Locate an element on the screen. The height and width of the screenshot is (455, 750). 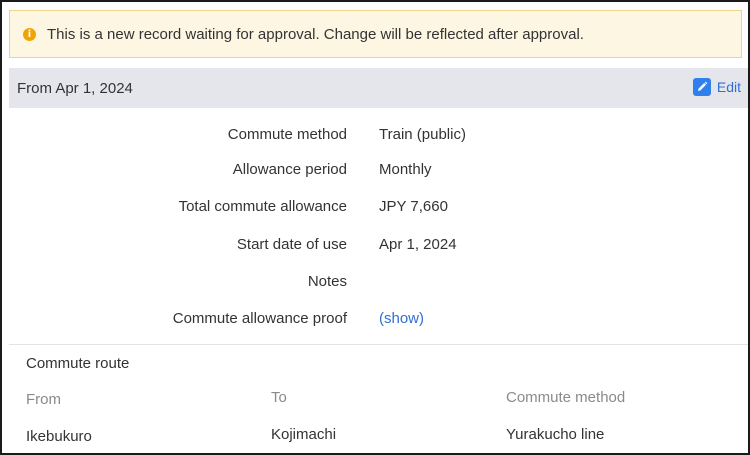
detail-row-allowance-period: Allowance period Monthly is located at coordinates (378, 169).